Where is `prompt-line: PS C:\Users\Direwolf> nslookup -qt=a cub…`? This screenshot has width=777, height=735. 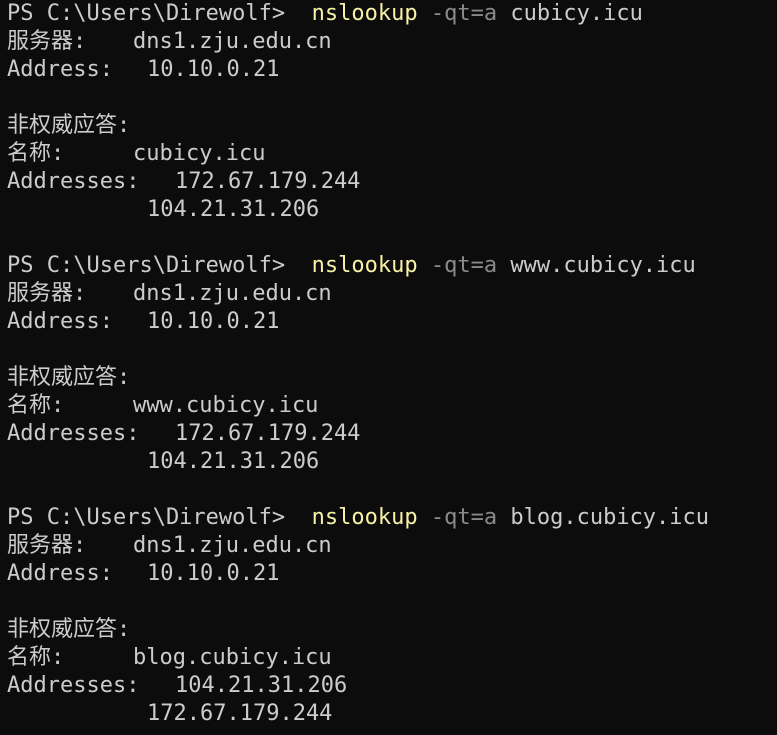 prompt-line: PS C:\Users\Direwolf> nslookup -qt=a cub… is located at coordinates (392, 14).